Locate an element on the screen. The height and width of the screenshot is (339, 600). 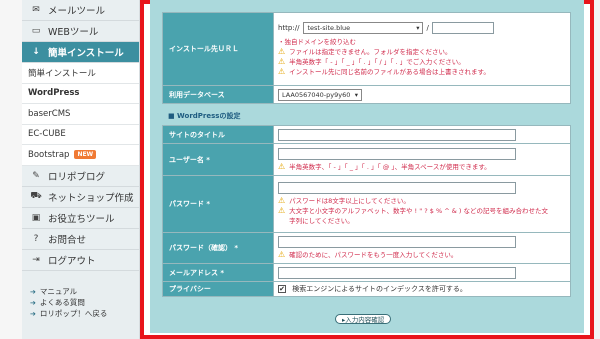
sidebar-item-logout: ⇥ ログアウト is located at coordinates (80, 260).